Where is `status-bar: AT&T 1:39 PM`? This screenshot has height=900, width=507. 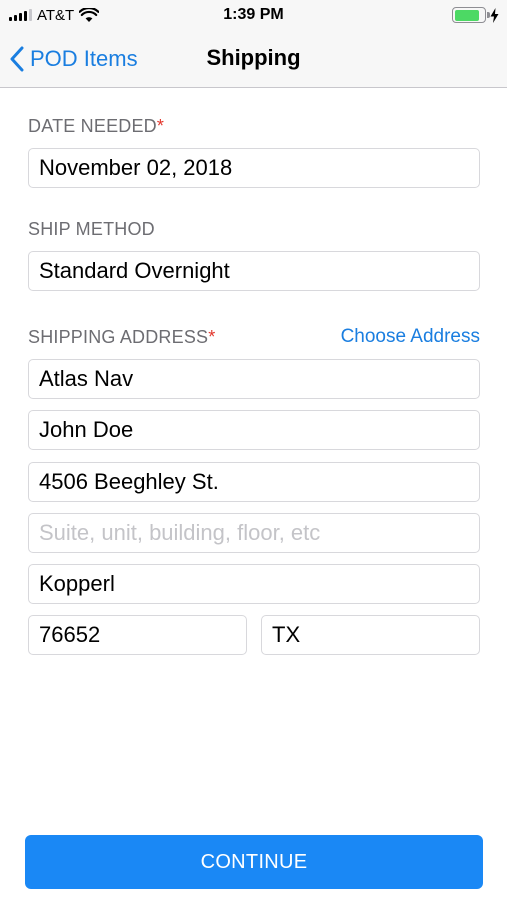 status-bar: AT&T 1:39 PM is located at coordinates (253, 15).